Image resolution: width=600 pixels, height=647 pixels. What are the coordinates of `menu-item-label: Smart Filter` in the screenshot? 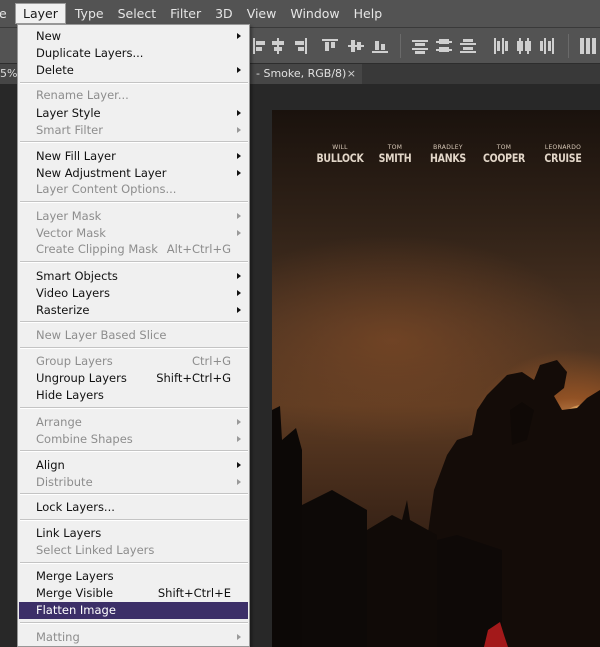 It's located at (69, 130).